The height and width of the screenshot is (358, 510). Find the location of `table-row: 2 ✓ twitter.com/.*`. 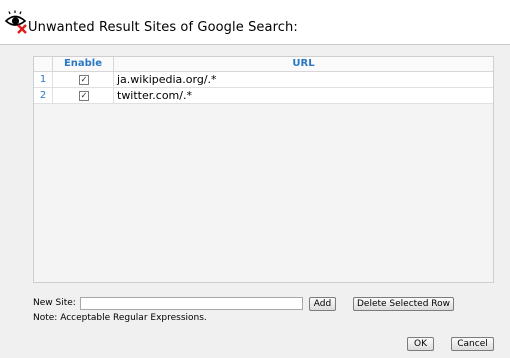

table-row: 2 ✓ twitter.com/.* is located at coordinates (263, 96).